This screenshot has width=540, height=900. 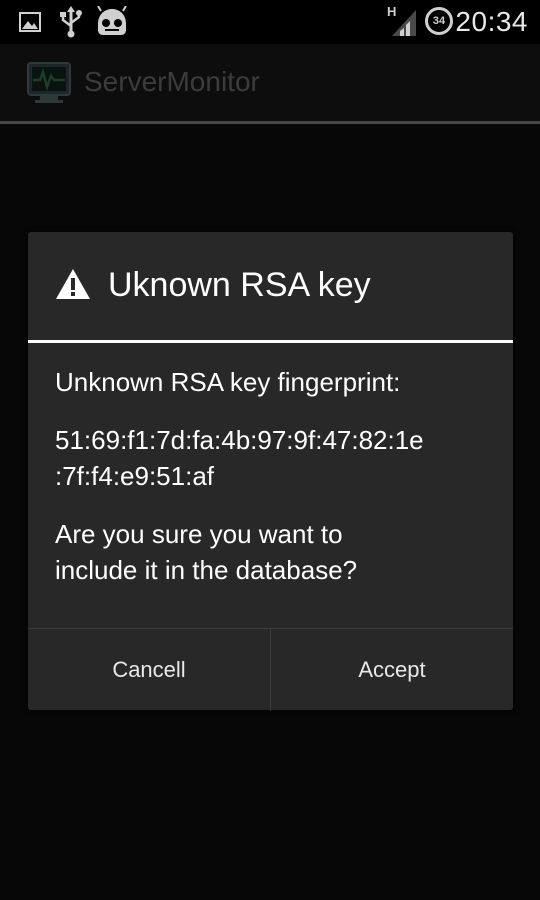 I want to click on message-intro: Unknown RSA key fingerprint:, so click(x=228, y=382).